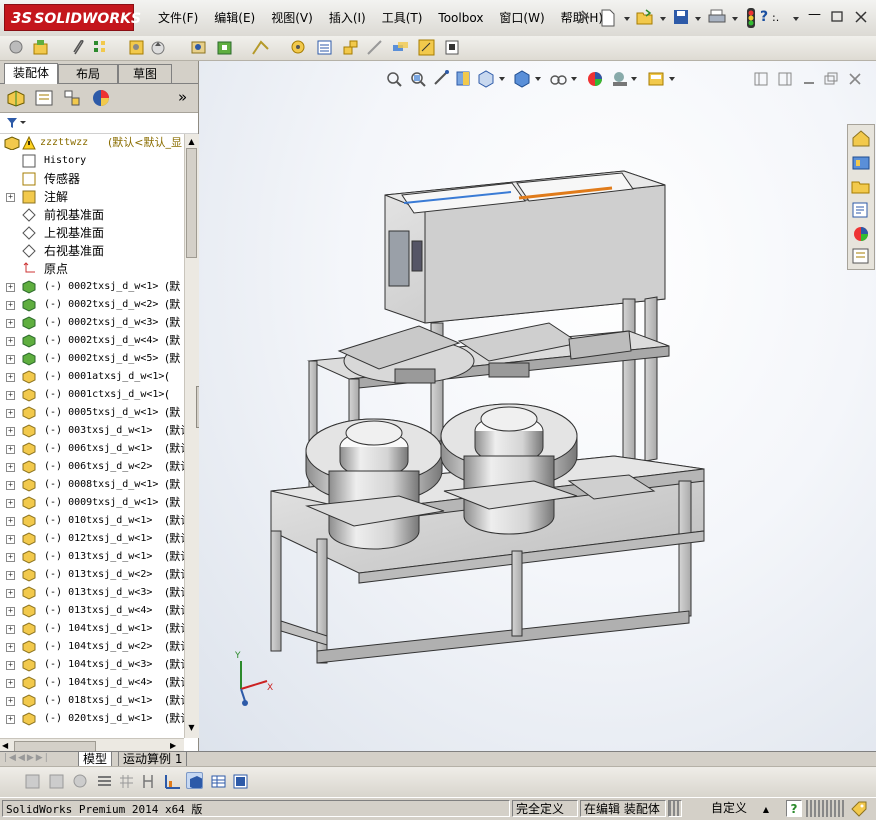  What do you see at coordinates (92, 611) in the screenshot?
I see `tree-item: + (-) 013txsj_d_w<4> (默认` at bounding box center [92, 611].